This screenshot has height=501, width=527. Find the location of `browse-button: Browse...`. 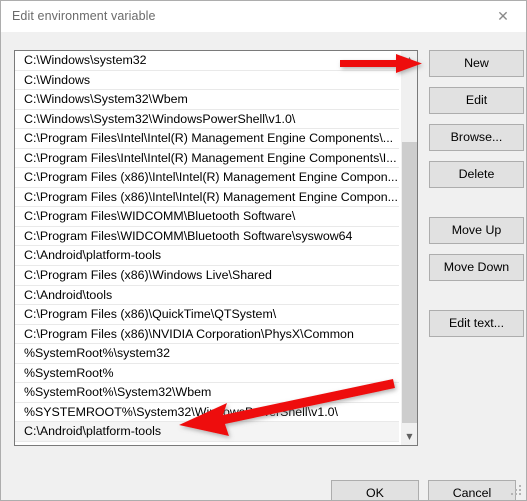

browse-button: Browse... is located at coordinates (476, 137).